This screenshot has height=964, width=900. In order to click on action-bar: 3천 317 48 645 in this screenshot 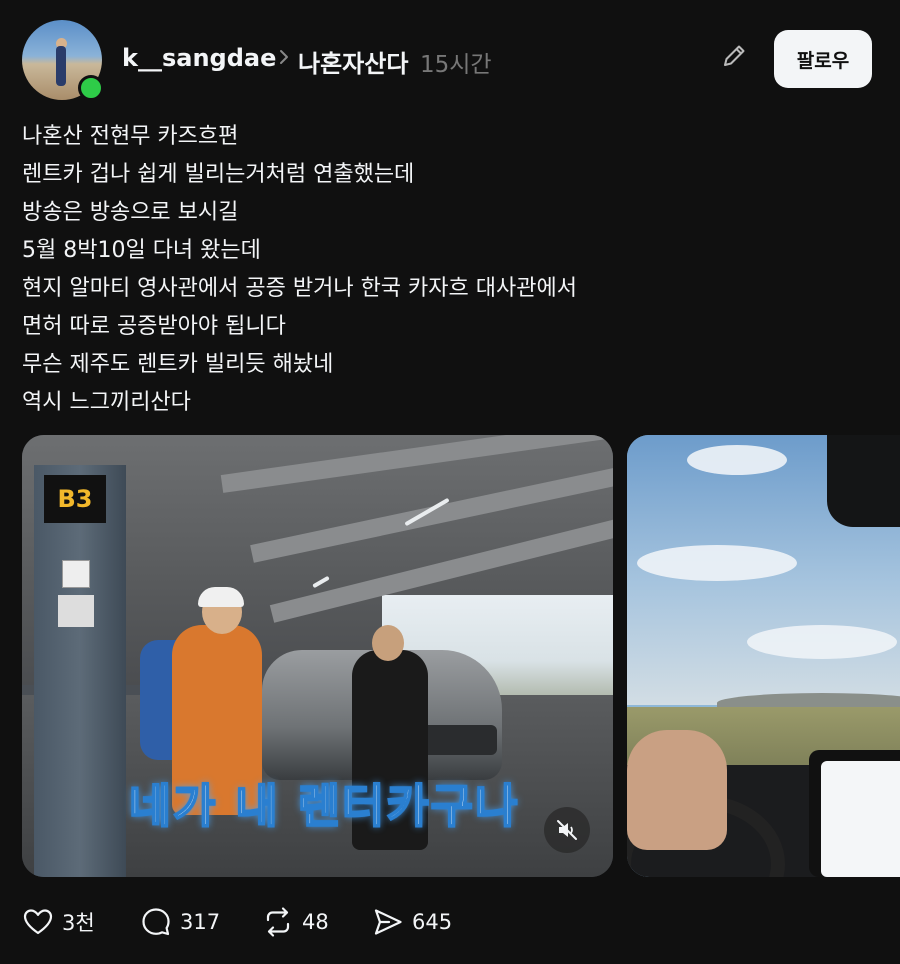, I will do `click(450, 922)`.